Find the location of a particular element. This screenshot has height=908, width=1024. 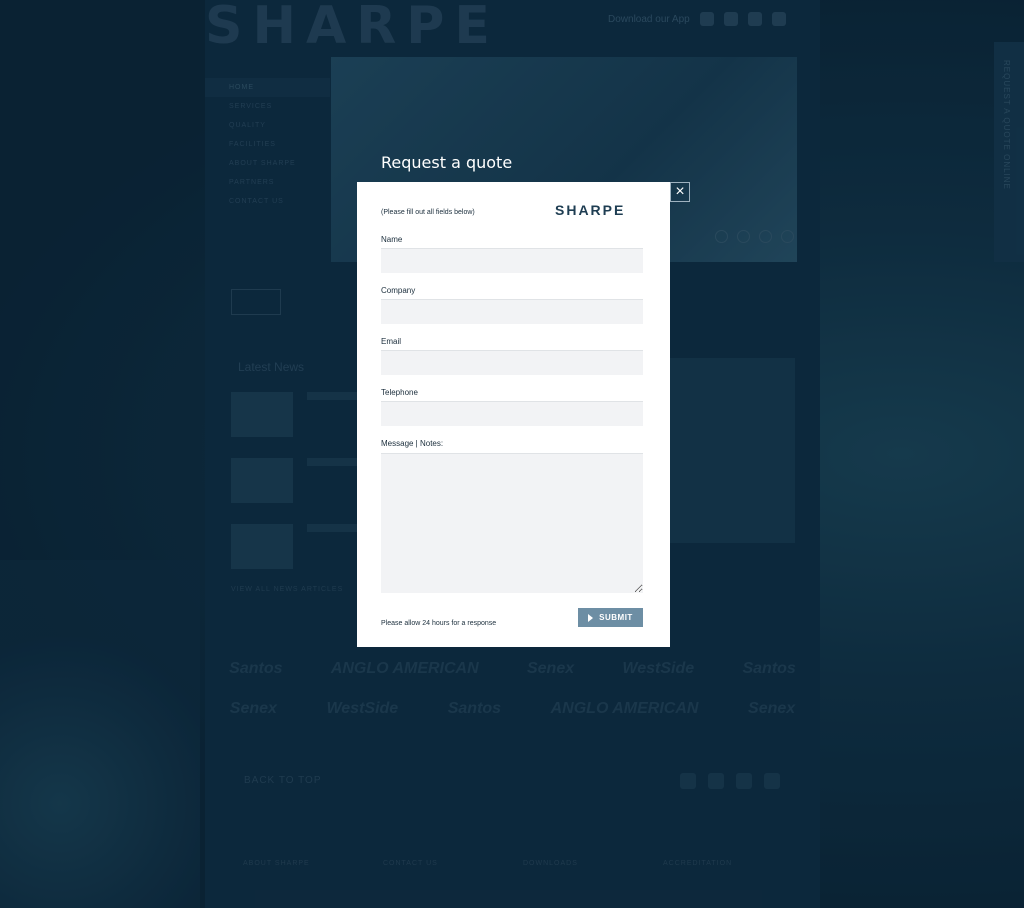

telephone-field is located at coordinates (512, 413).